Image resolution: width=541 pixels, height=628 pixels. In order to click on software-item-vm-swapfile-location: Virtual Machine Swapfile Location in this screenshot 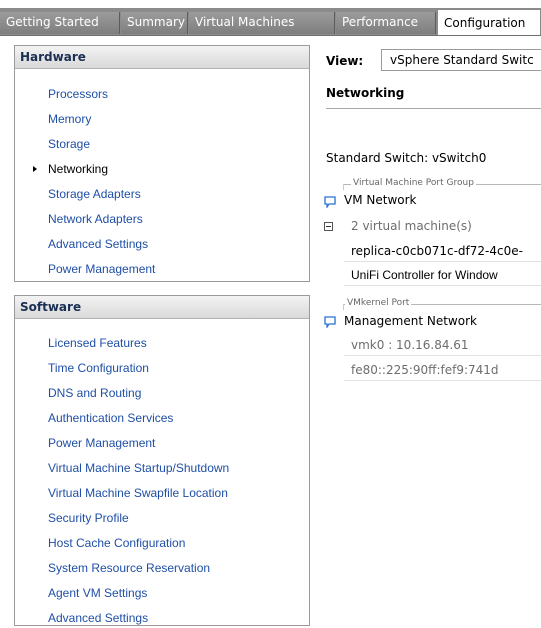, I will do `click(138, 493)`.